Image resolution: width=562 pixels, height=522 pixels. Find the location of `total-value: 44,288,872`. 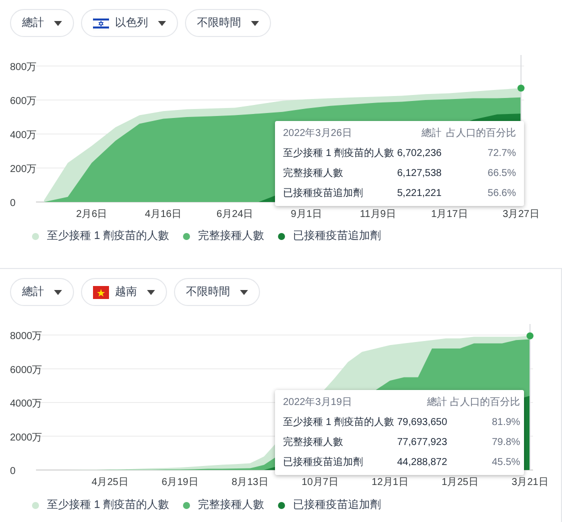

total-value: 44,288,872 is located at coordinates (422, 463).